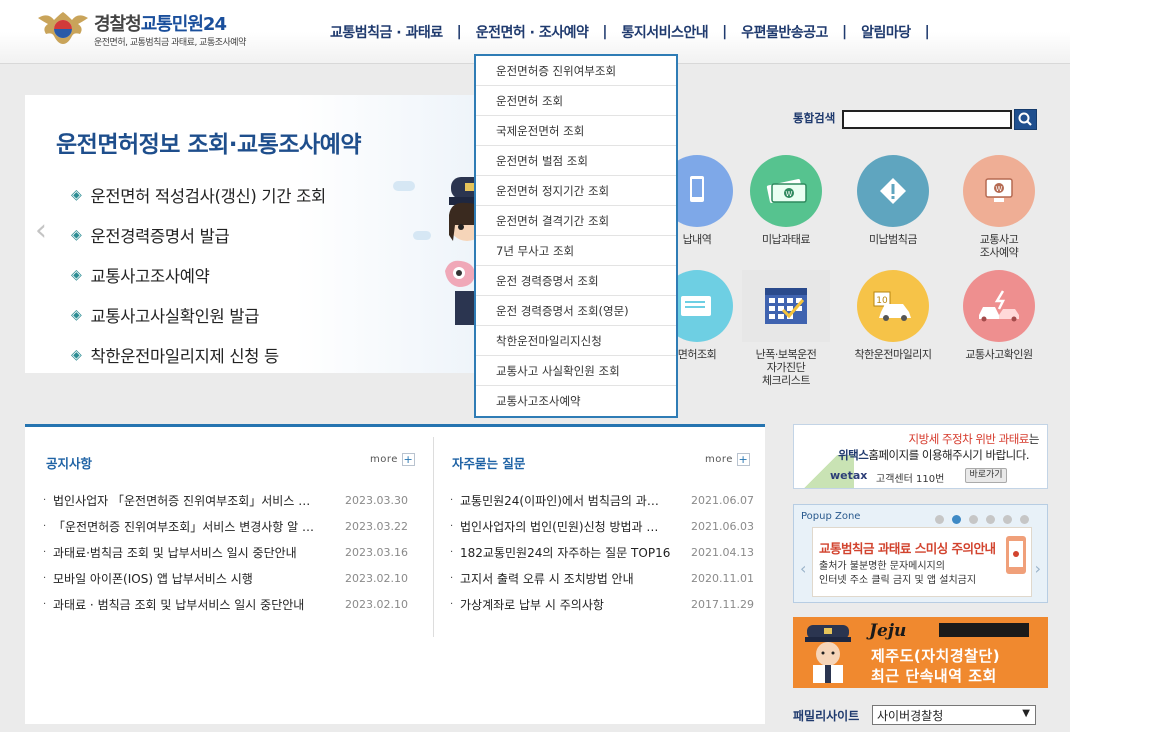  Describe the element at coordinates (803, 568) in the screenshot. I see `popup-prev-arrow-icon: ‹` at that location.